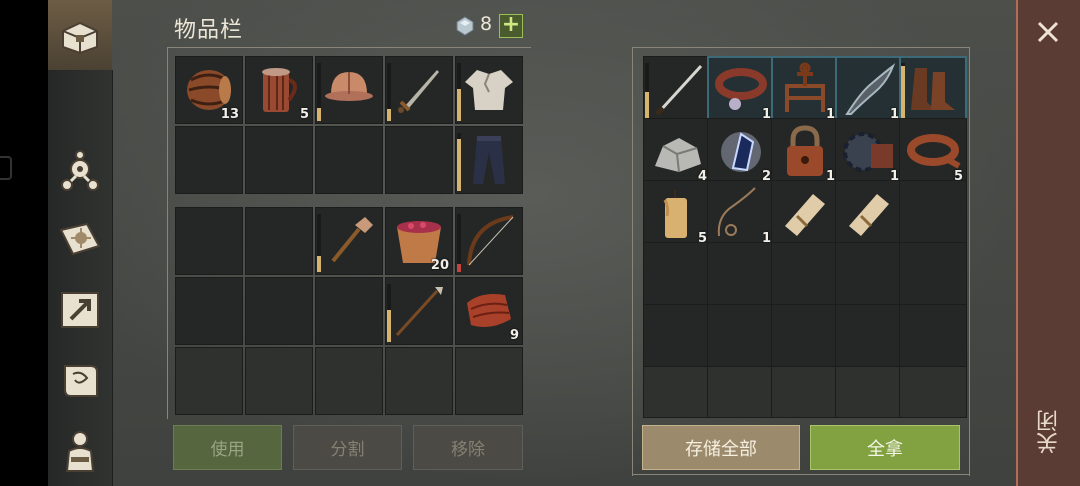 Image resolution: width=1080 pixels, height=486 pixels. I want to click on character-icon, so click(80, 450).